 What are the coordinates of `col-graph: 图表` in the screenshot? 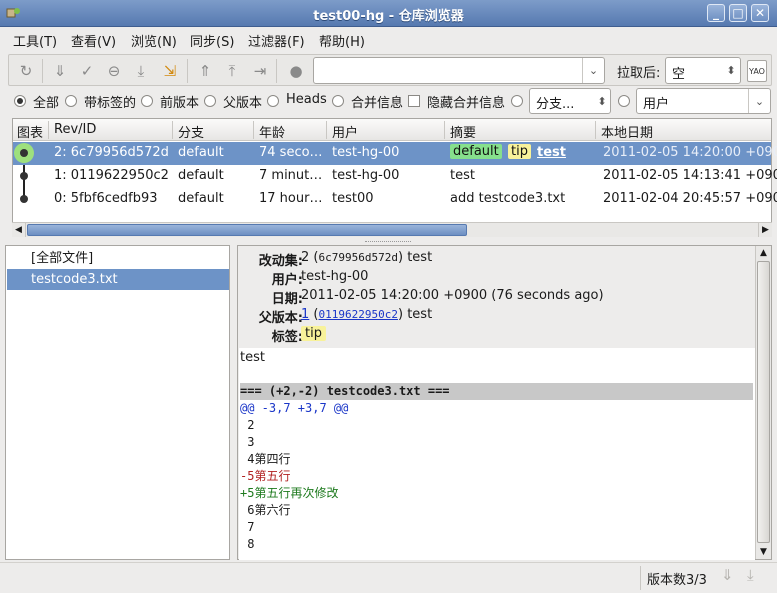 It's located at (30, 131).